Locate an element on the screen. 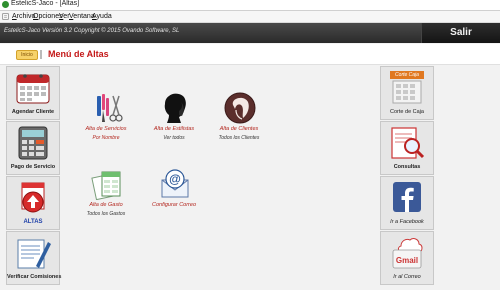 The height and width of the screenshot is (290, 500). document-pen-icon is located at coordinates (34, 254).